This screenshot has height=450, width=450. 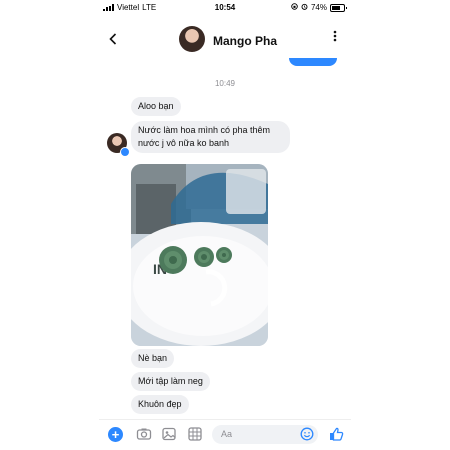 What do you see at coordinates (294, 7) in the screenshot?
I see `lock-rotation-icon` at bounding box center [294, 7].